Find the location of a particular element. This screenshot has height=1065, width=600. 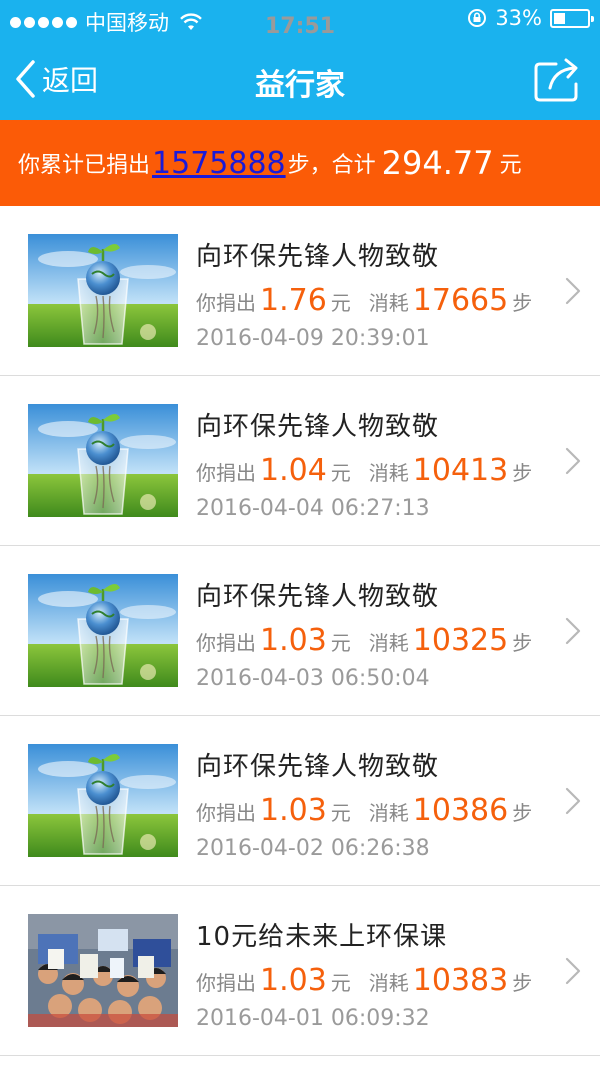

consumed-steps: 10325 is located at coordinates (460, 640).